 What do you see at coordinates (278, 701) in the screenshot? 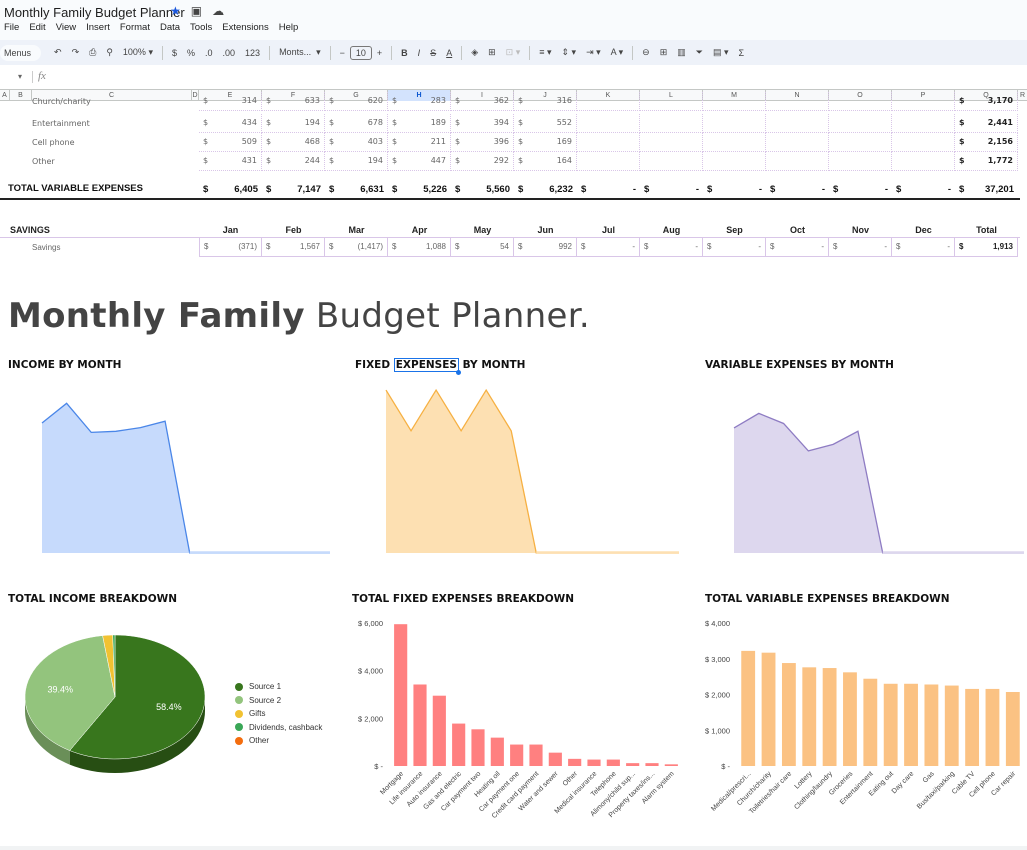
I see `legend-item: Source 2` at bounding box center [278, 701].